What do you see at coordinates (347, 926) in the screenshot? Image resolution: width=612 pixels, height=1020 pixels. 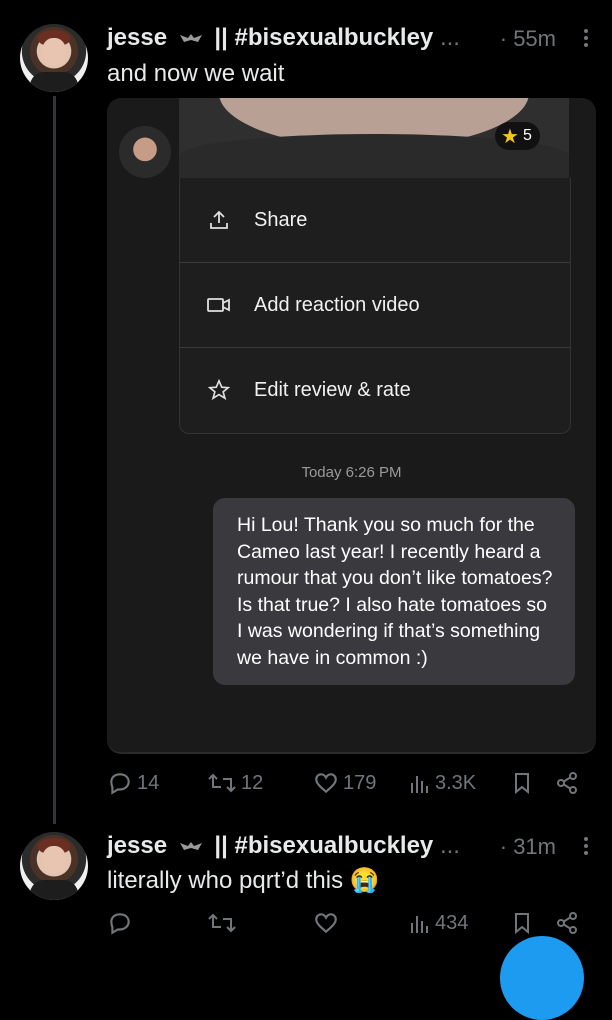 I see `post-actions-bar: 434` at bounding box center [347, 926].